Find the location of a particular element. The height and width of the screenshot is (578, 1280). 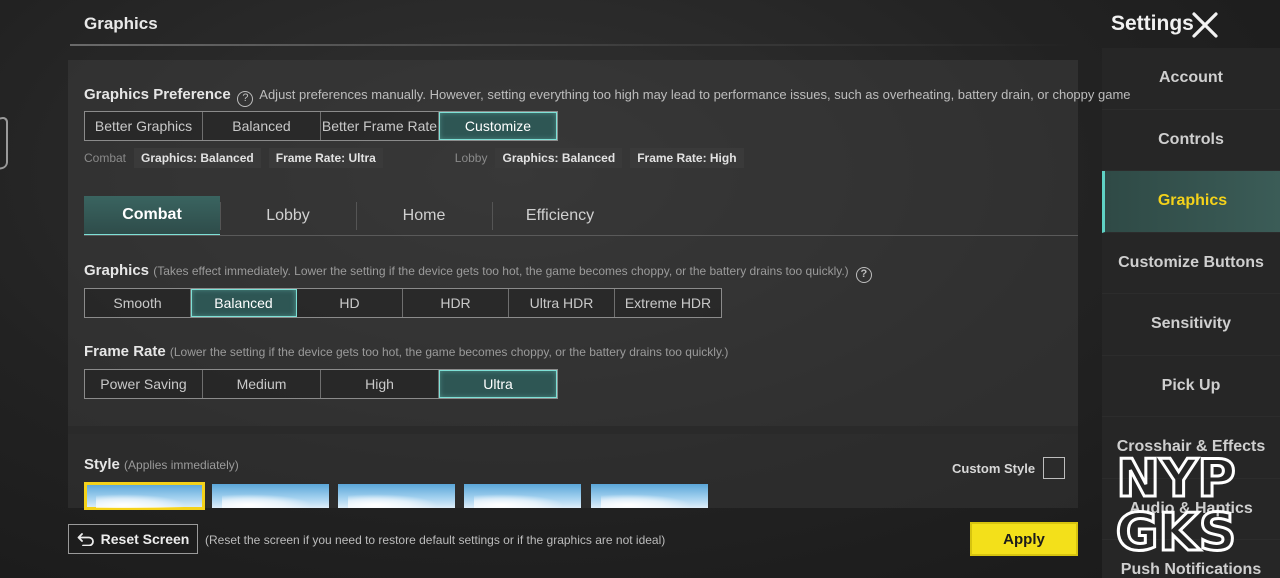

graphics-option-hdr: HDR is located at coordinates (456, 303).